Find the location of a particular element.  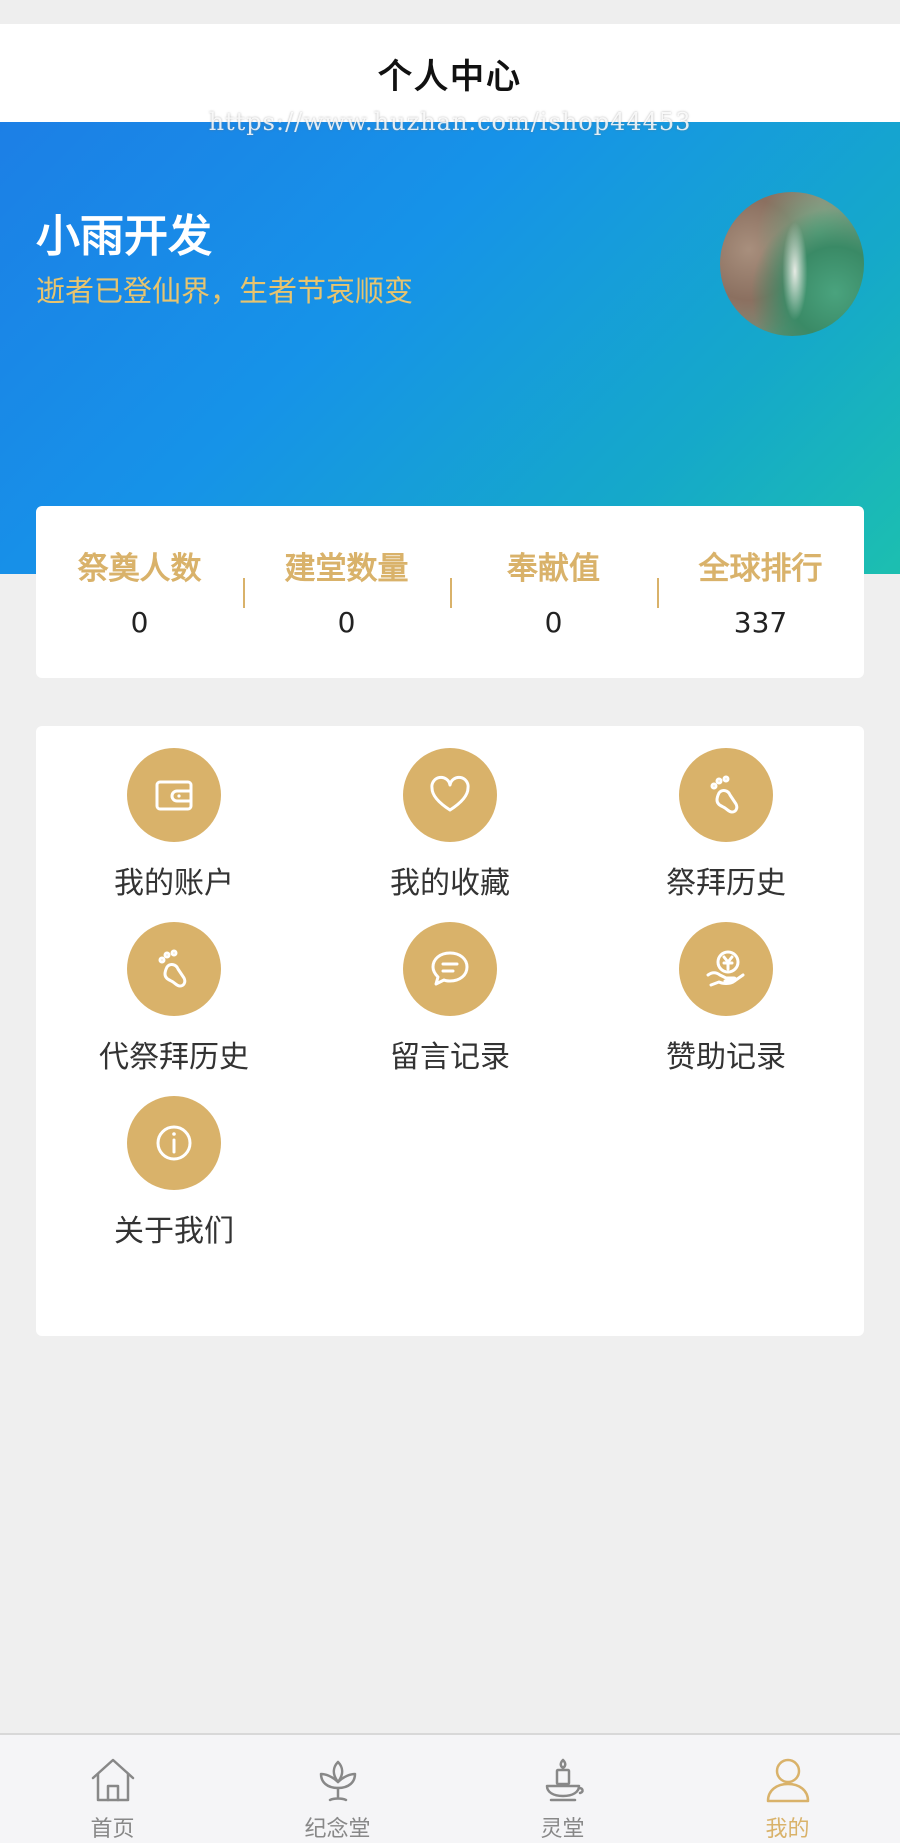

tab-memorial-hall: 纪念堂 is located at coordinates (337, 1789).